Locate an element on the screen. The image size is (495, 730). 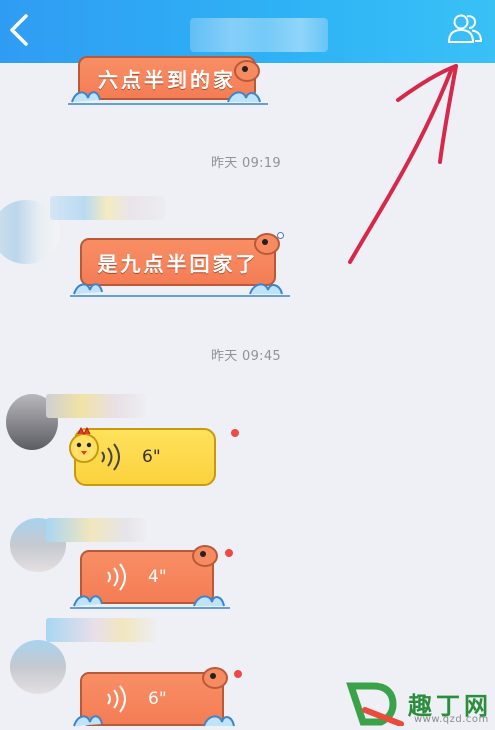
group-profile-button is located at coordinates (465, 29).